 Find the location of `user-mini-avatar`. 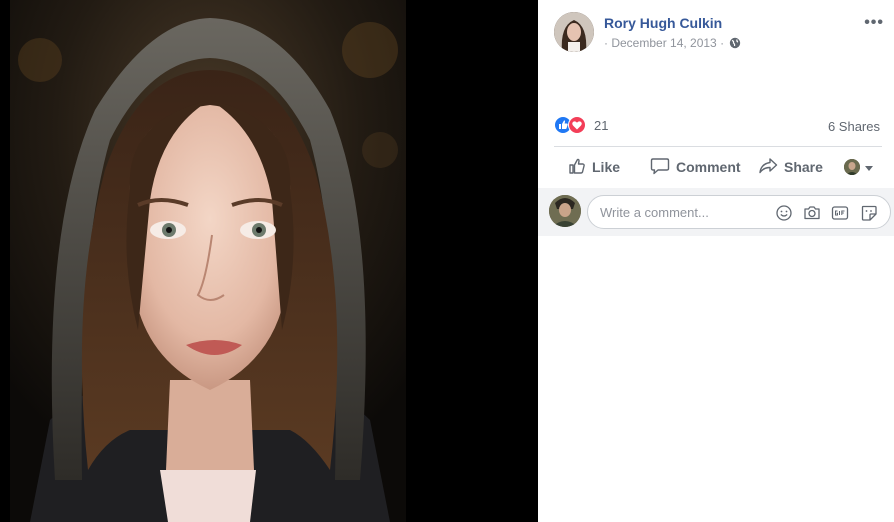

user-mini-avatar is located at coordinates (852, 167).